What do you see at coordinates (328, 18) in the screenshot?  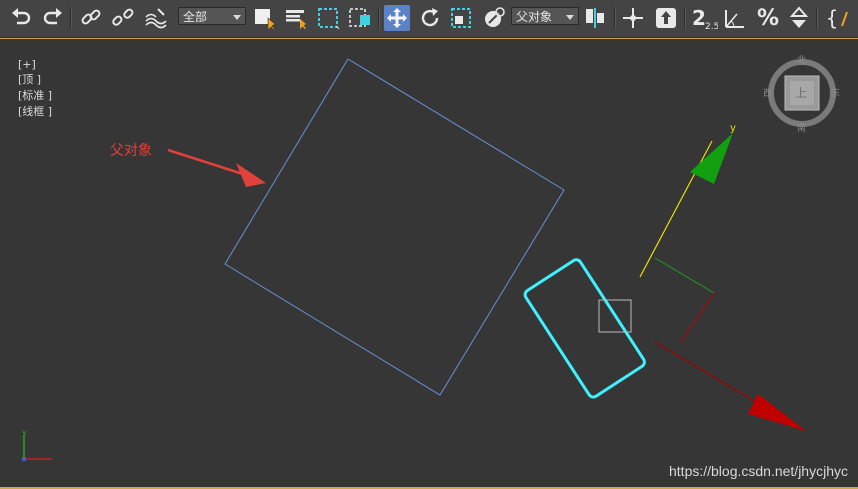 I see `rectangular-selection-icon` at bounding box center [328, 18].